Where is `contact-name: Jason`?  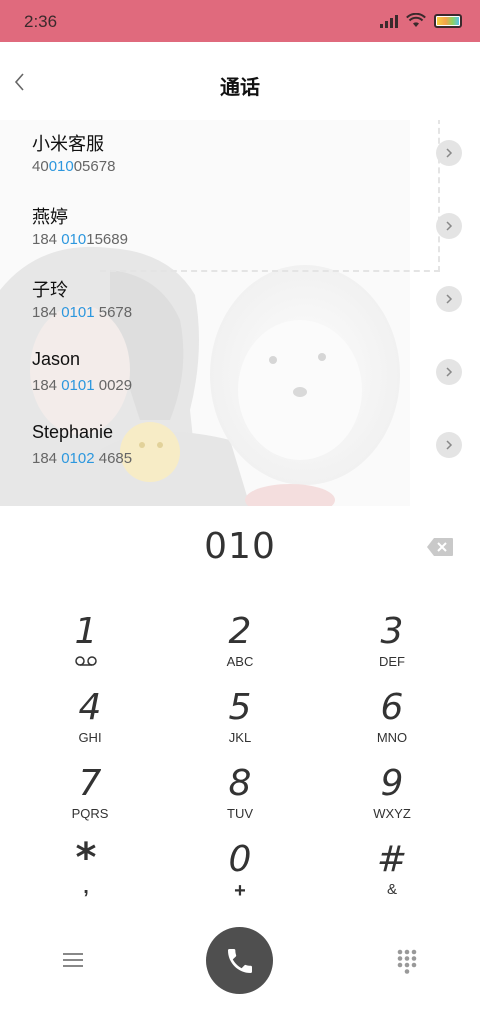 contact-name: Jason is located at coordinates (56, 359).